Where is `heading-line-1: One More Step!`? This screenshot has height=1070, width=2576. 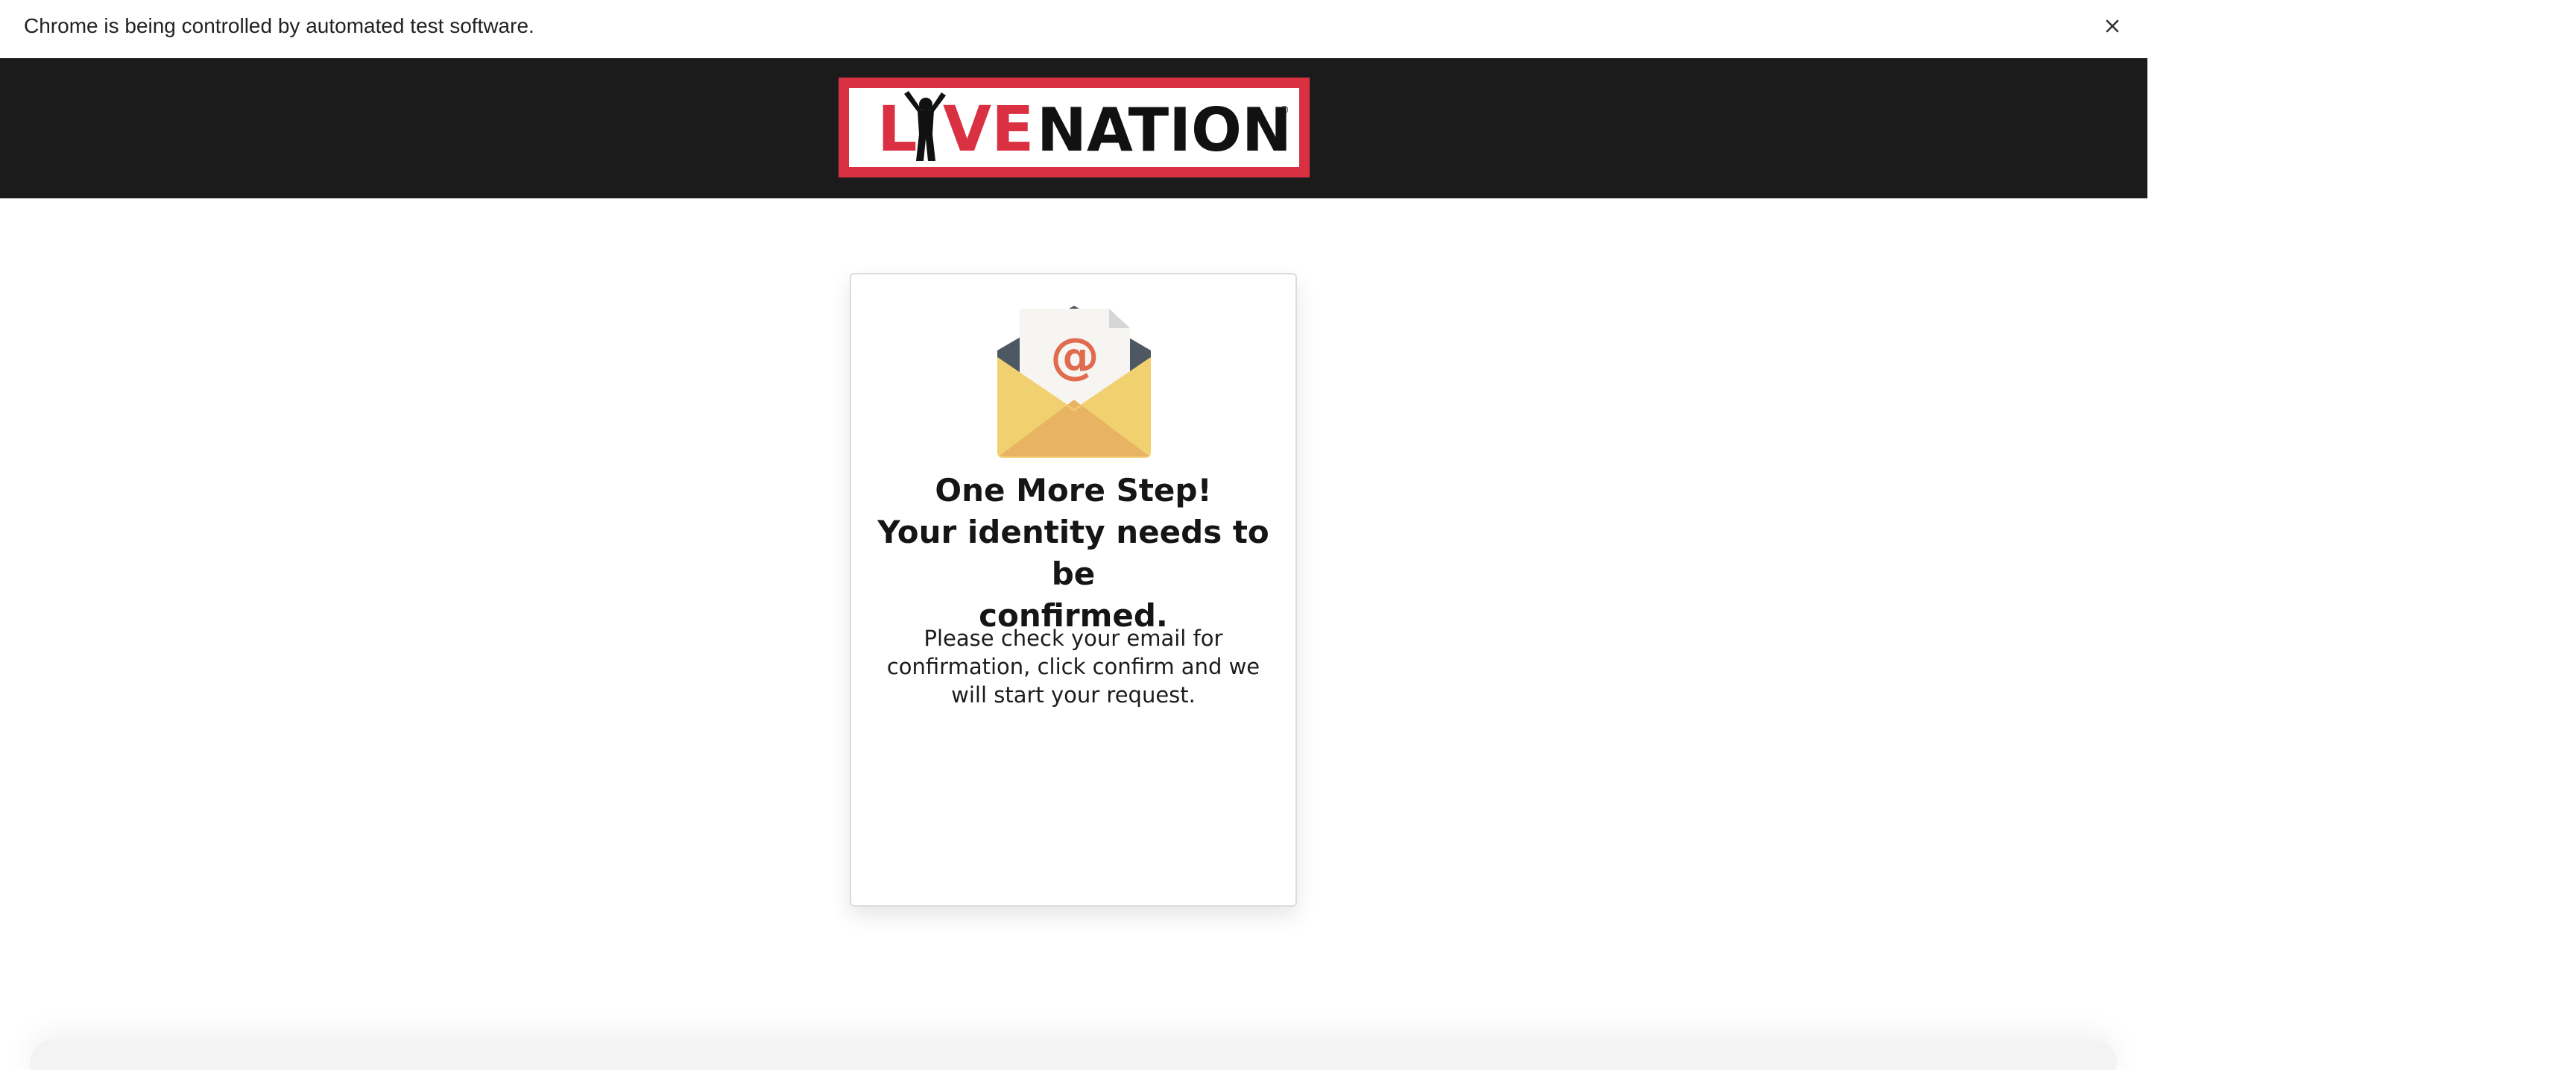 heading-line-1: One More Step! is located at coordinates (1073, 490).